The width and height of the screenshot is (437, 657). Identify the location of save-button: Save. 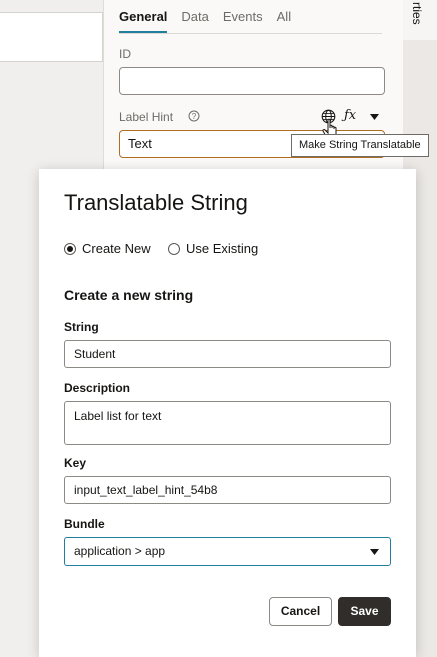
(364, 611).